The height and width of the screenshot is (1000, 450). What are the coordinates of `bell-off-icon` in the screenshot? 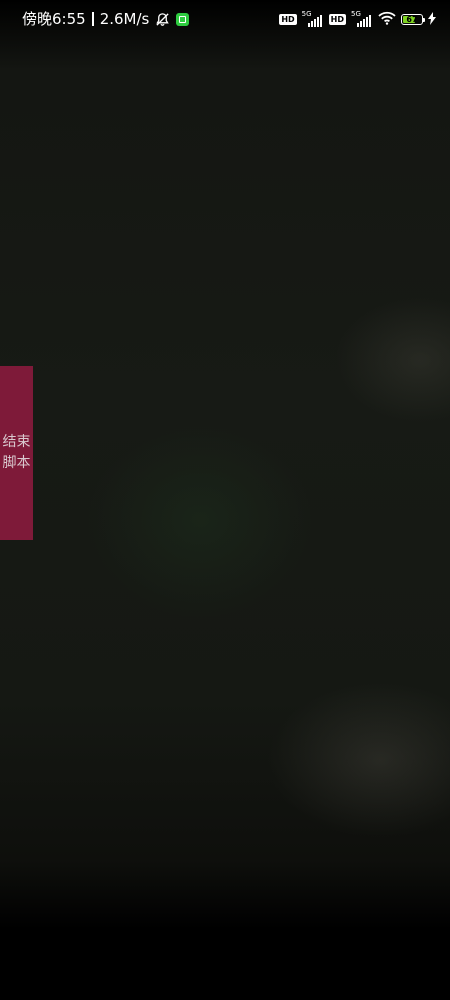 It's located at (162, 19).